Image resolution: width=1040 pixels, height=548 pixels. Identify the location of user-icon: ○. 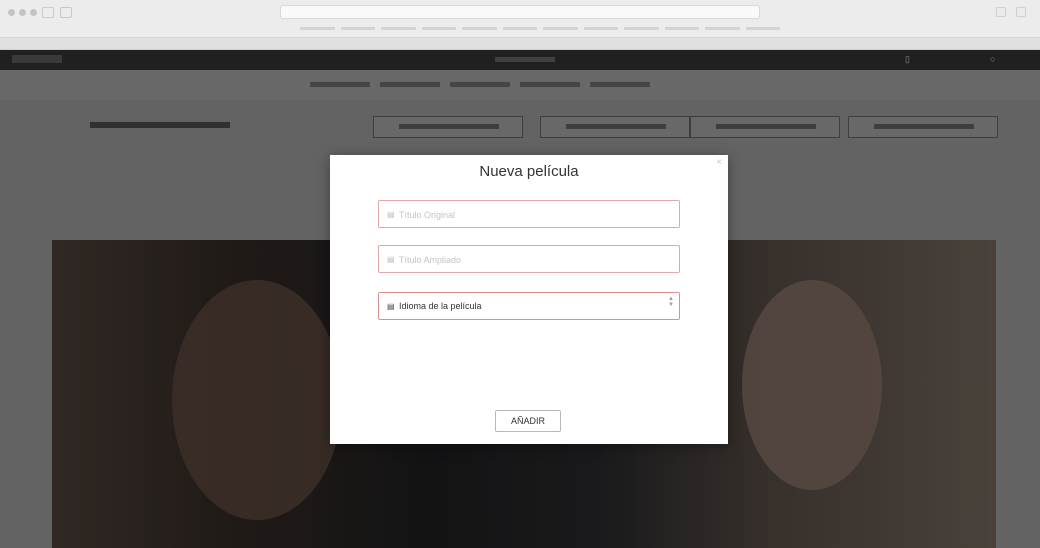
(994, 59).